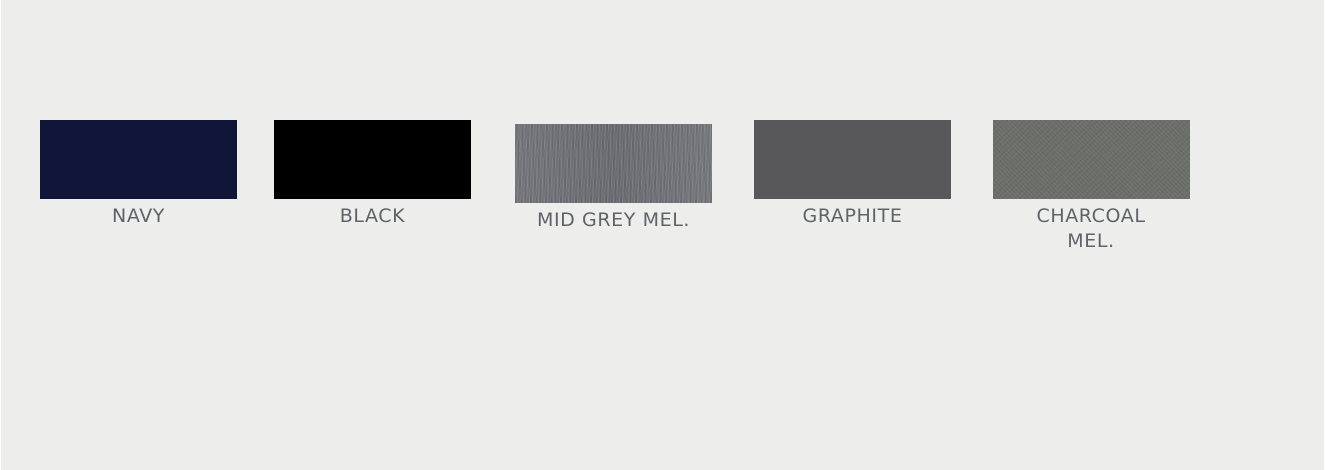  I want to click on swatch-label: CHARCOAL MEL., so click(1091, 228).